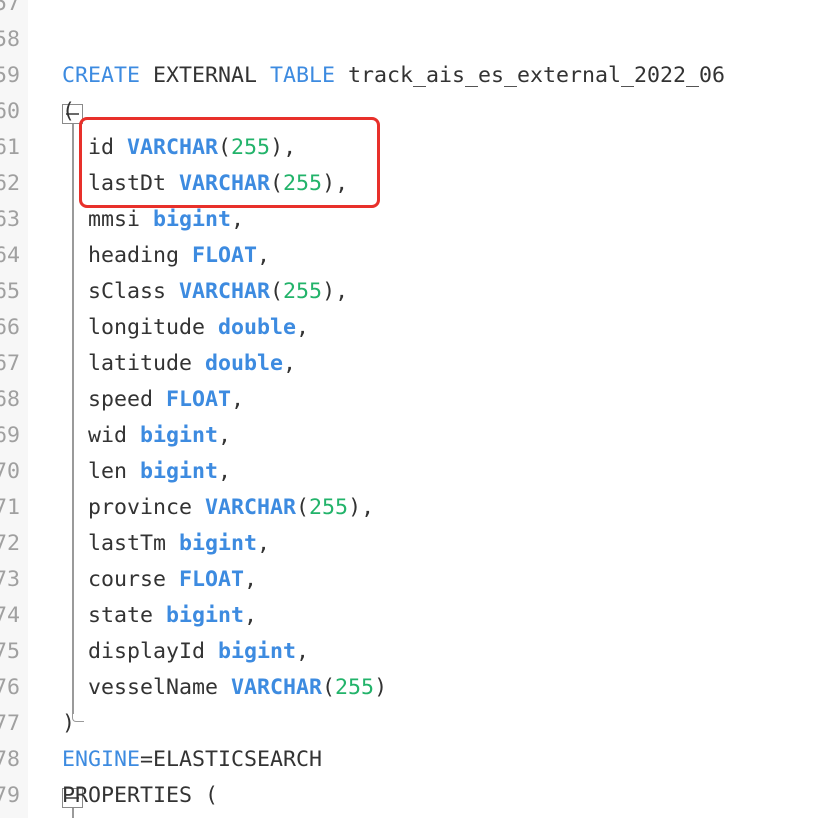 The height and width of the screenshot is (818, 824). I want to click on code-text: course FLOAT,, so click(159, 580).